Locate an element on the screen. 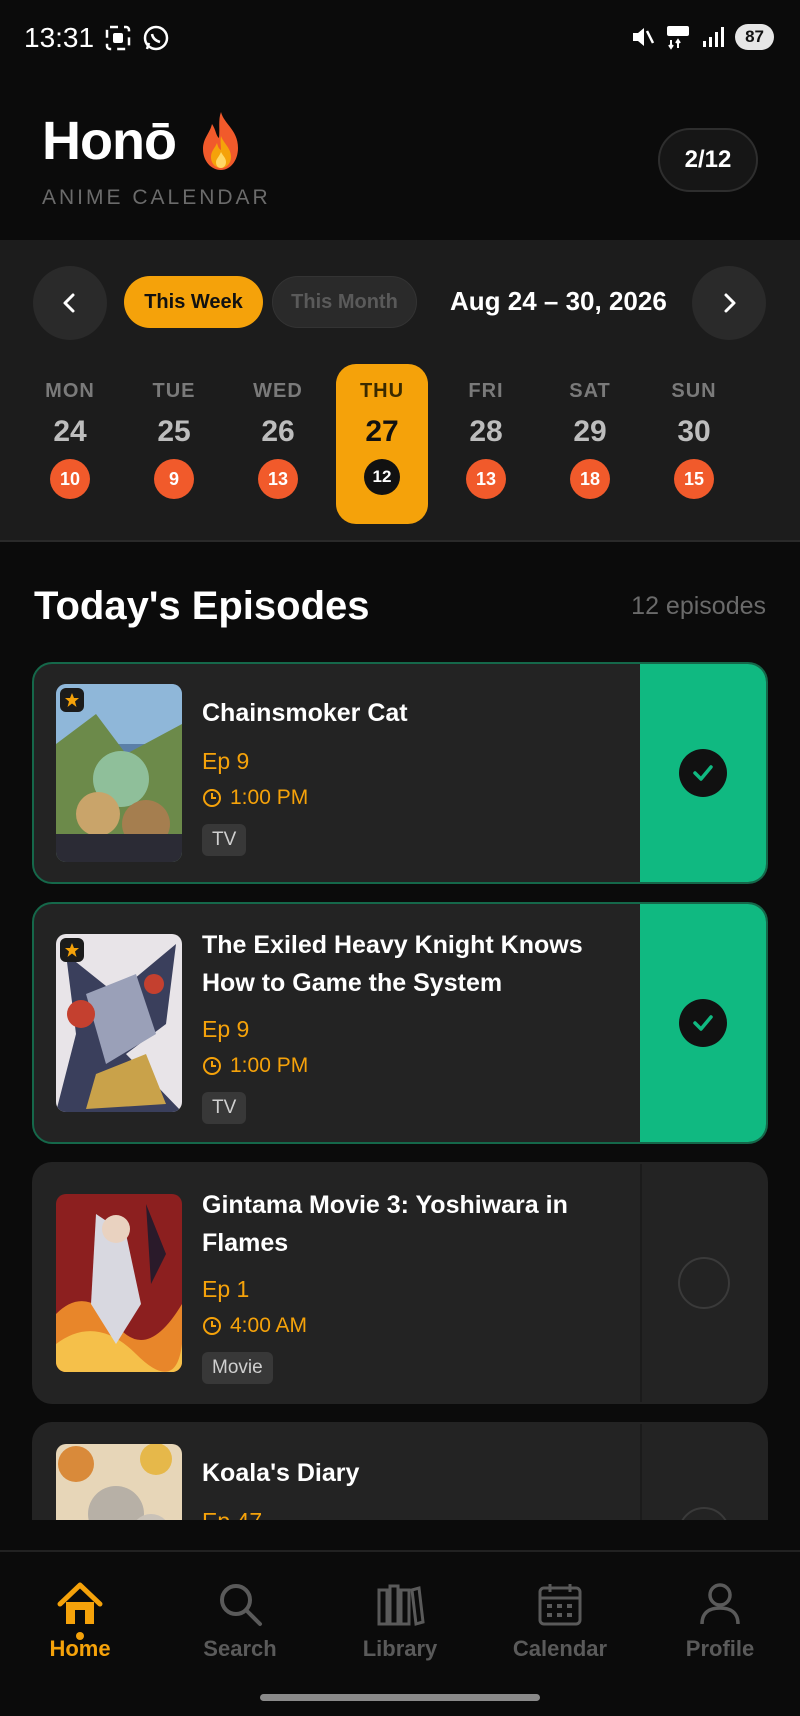 The width and height of the screenshot is (800, 1716). flame-icon is located at coordinates (220, 141).